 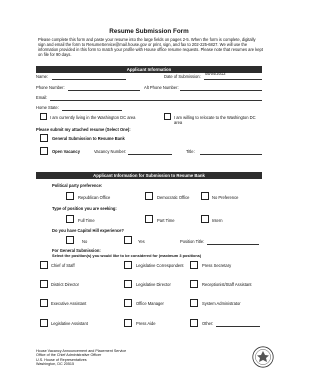 What do you see at coordinates (110, 151) in the screenshot?
I see `vacancy-number-label: Vacancy Number:` at bounding box center [110, 151].